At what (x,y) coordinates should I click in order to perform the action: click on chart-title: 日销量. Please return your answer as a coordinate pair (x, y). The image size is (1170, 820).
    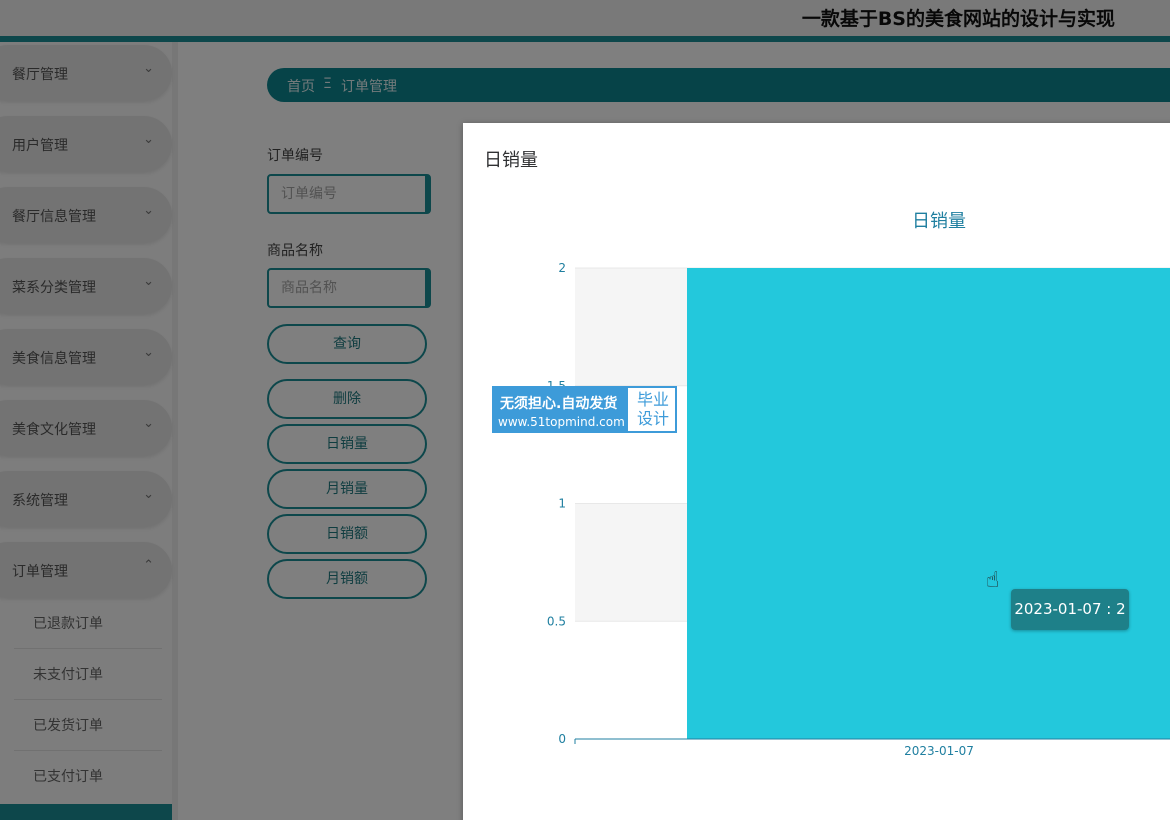
    Looking at the image, I should click on (939, 221).